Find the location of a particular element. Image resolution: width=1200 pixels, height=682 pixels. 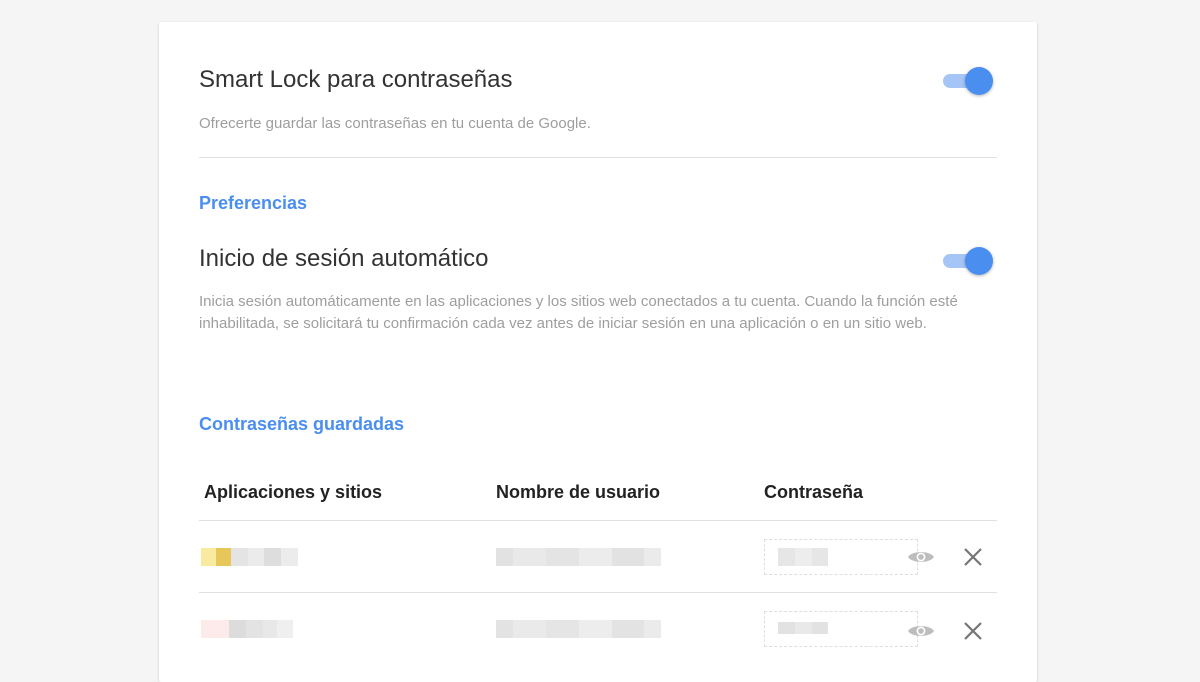

column-header-sites: Aplicaciones y sitios is located at coordinates (293, 492).